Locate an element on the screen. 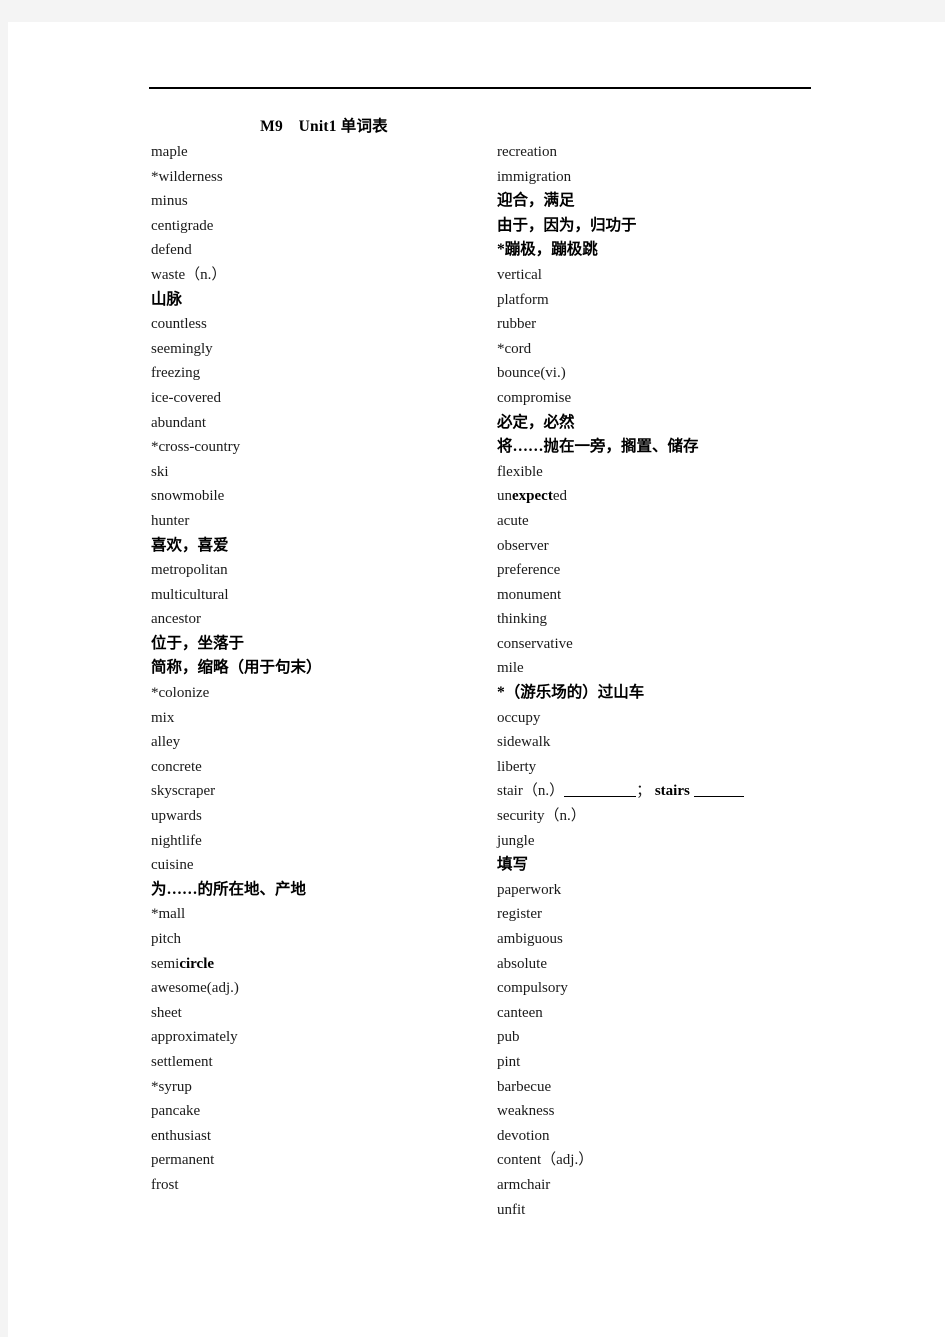 Image resolution: width=945 pixels, height=1337 pixels. page-title: M9 Unit1 单词表 is located at coordinates (324, 126).